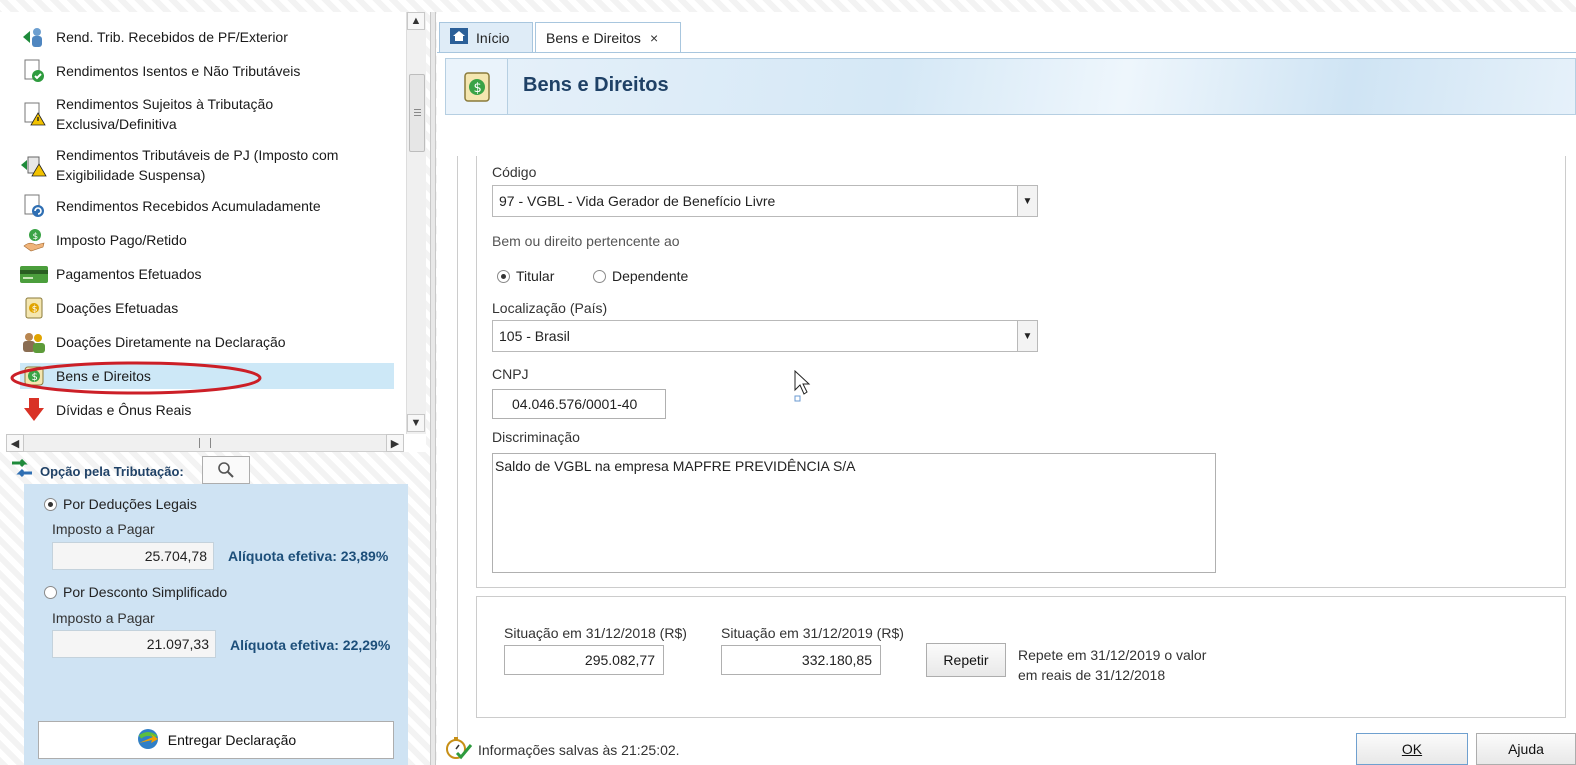 This screenshot has height=765, width=1576. What do you see at coordinates (514, 172) in the screenshot?
I see `codigo-label: Código` at bounding box center [514, 172].